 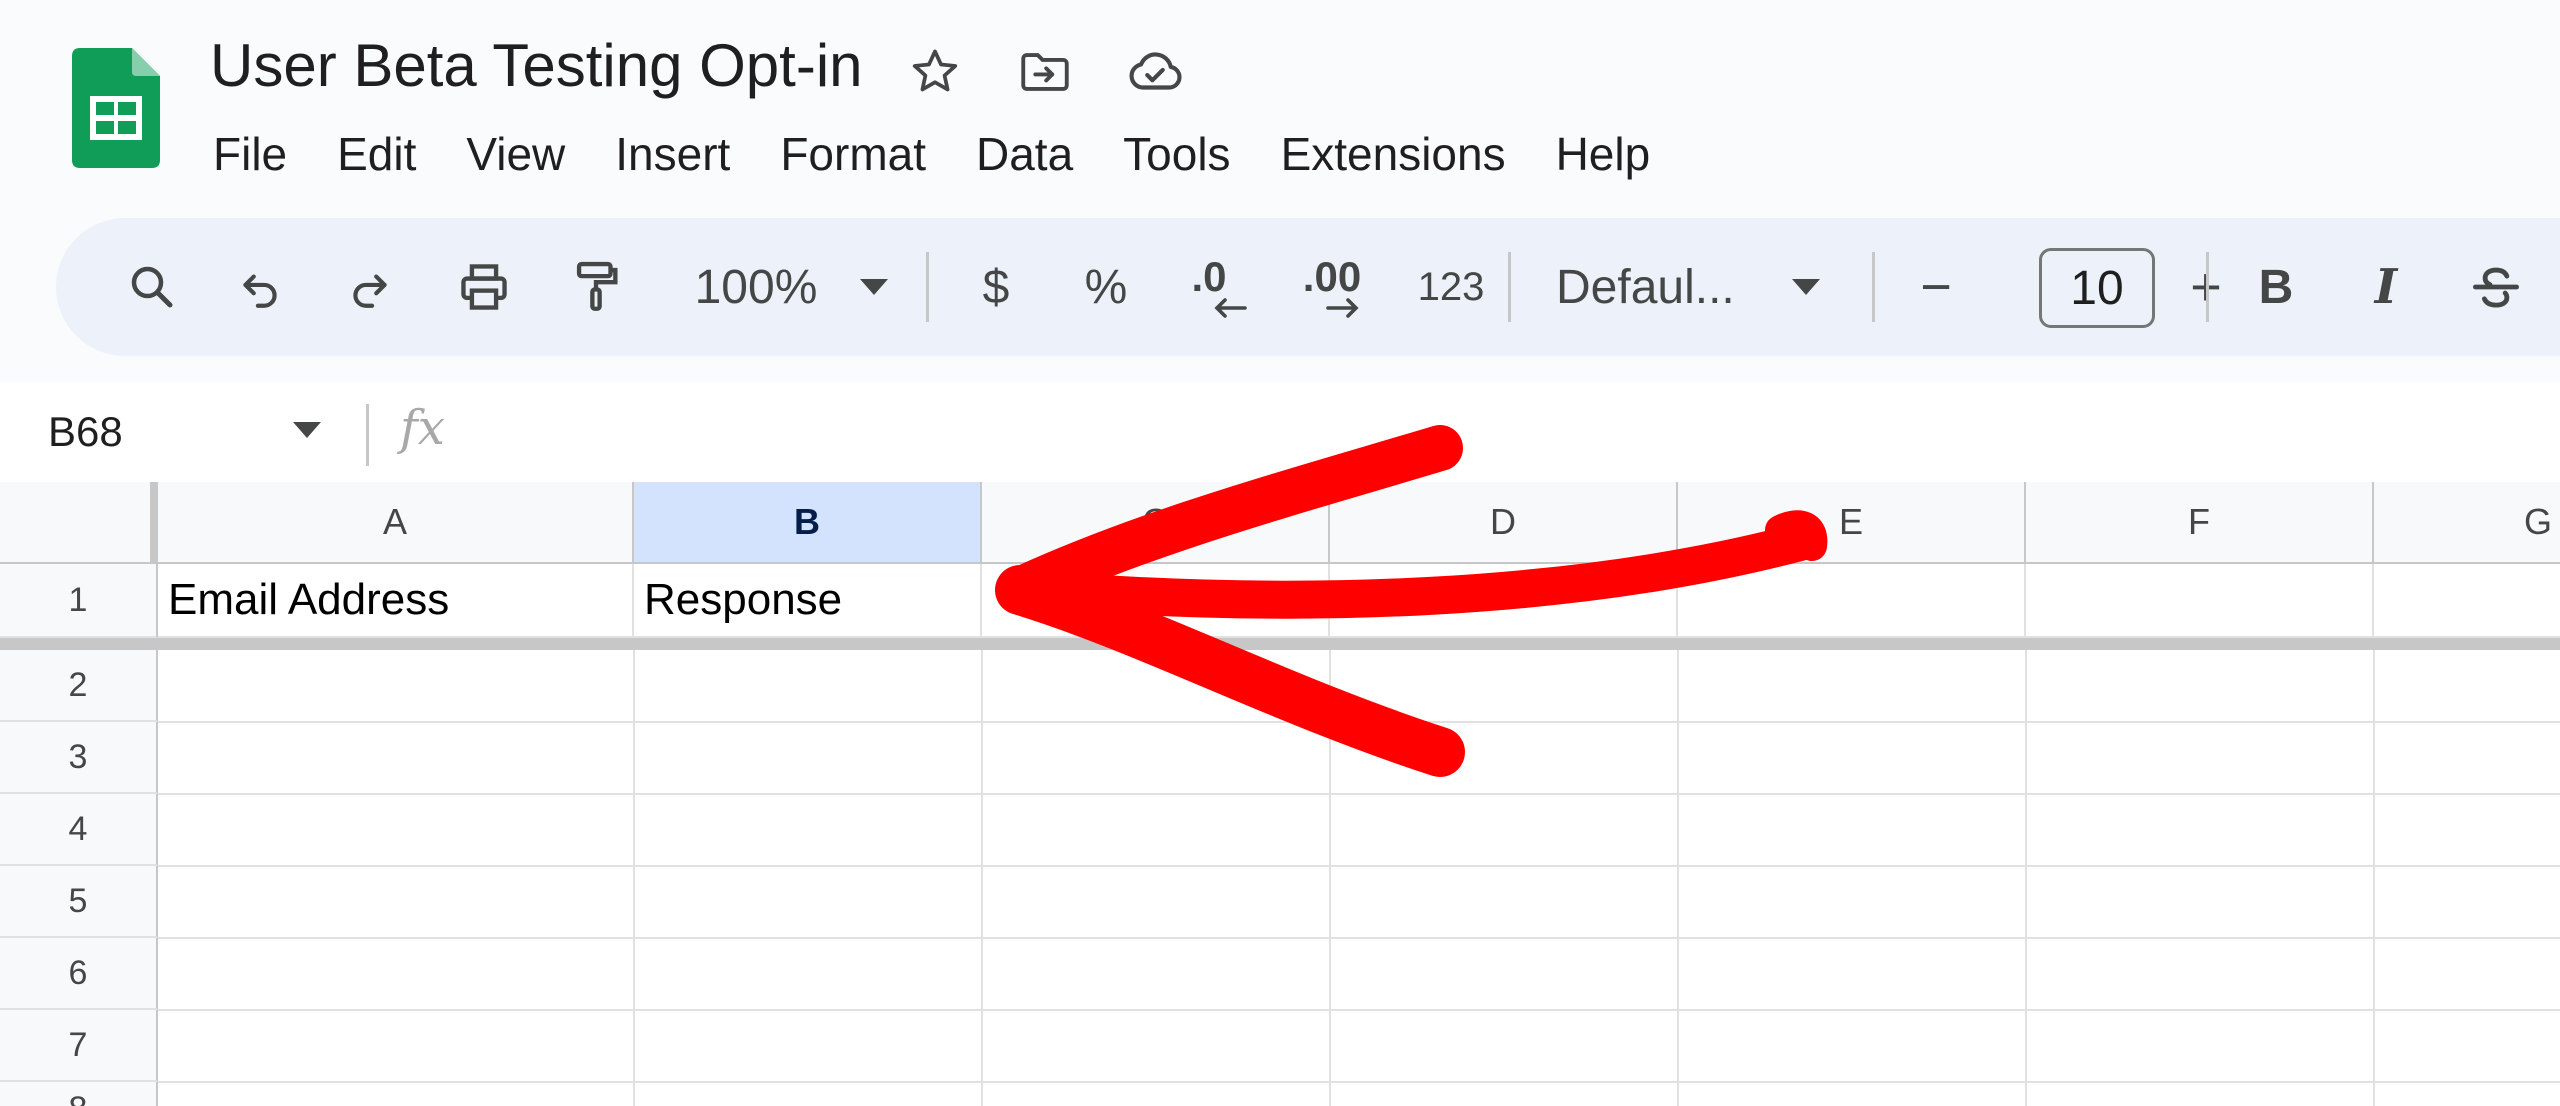 What do you see at coordinates (1852, 523) in the screenshot?
I see `column-header-e: E` at bounding box center [1852, 523].